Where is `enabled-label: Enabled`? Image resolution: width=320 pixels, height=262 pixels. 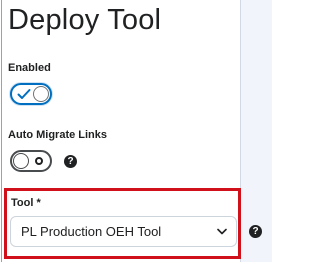 enabled-label: Enabled is located at coordinates (29, 68).